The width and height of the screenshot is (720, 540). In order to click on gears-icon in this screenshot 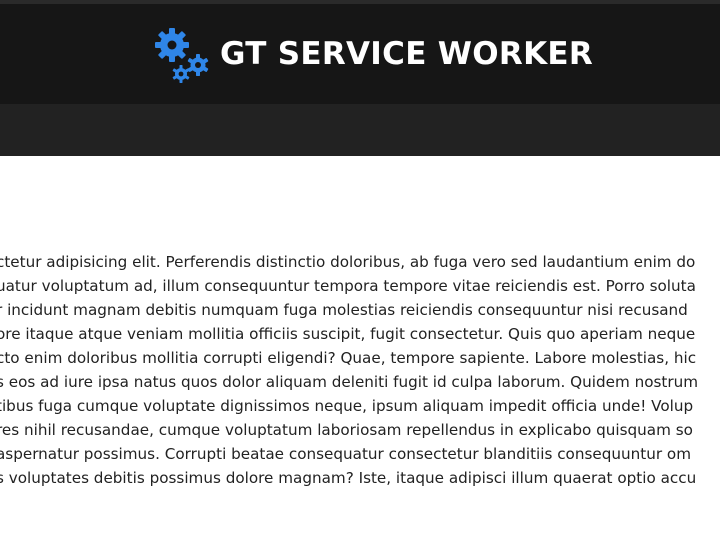, I will do `click(182, 55)`.